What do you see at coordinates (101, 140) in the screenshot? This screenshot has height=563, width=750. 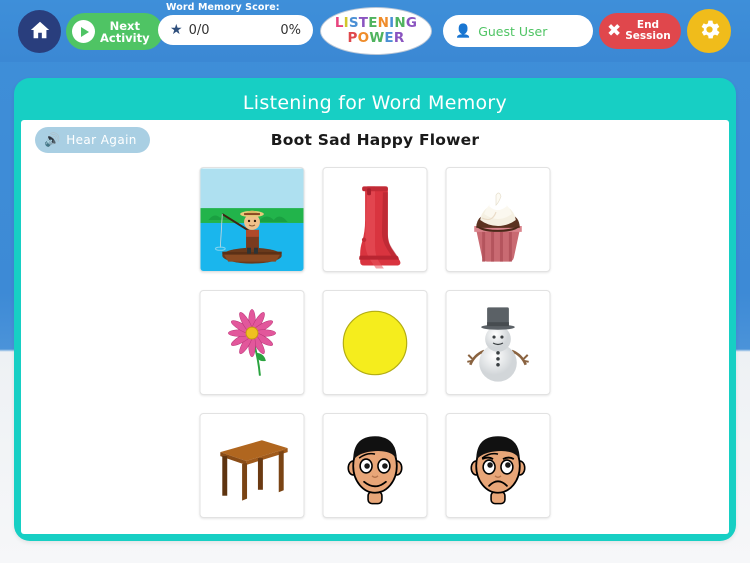 I see `hear-again-label: Hear Again` at bounding box center [101, 140].